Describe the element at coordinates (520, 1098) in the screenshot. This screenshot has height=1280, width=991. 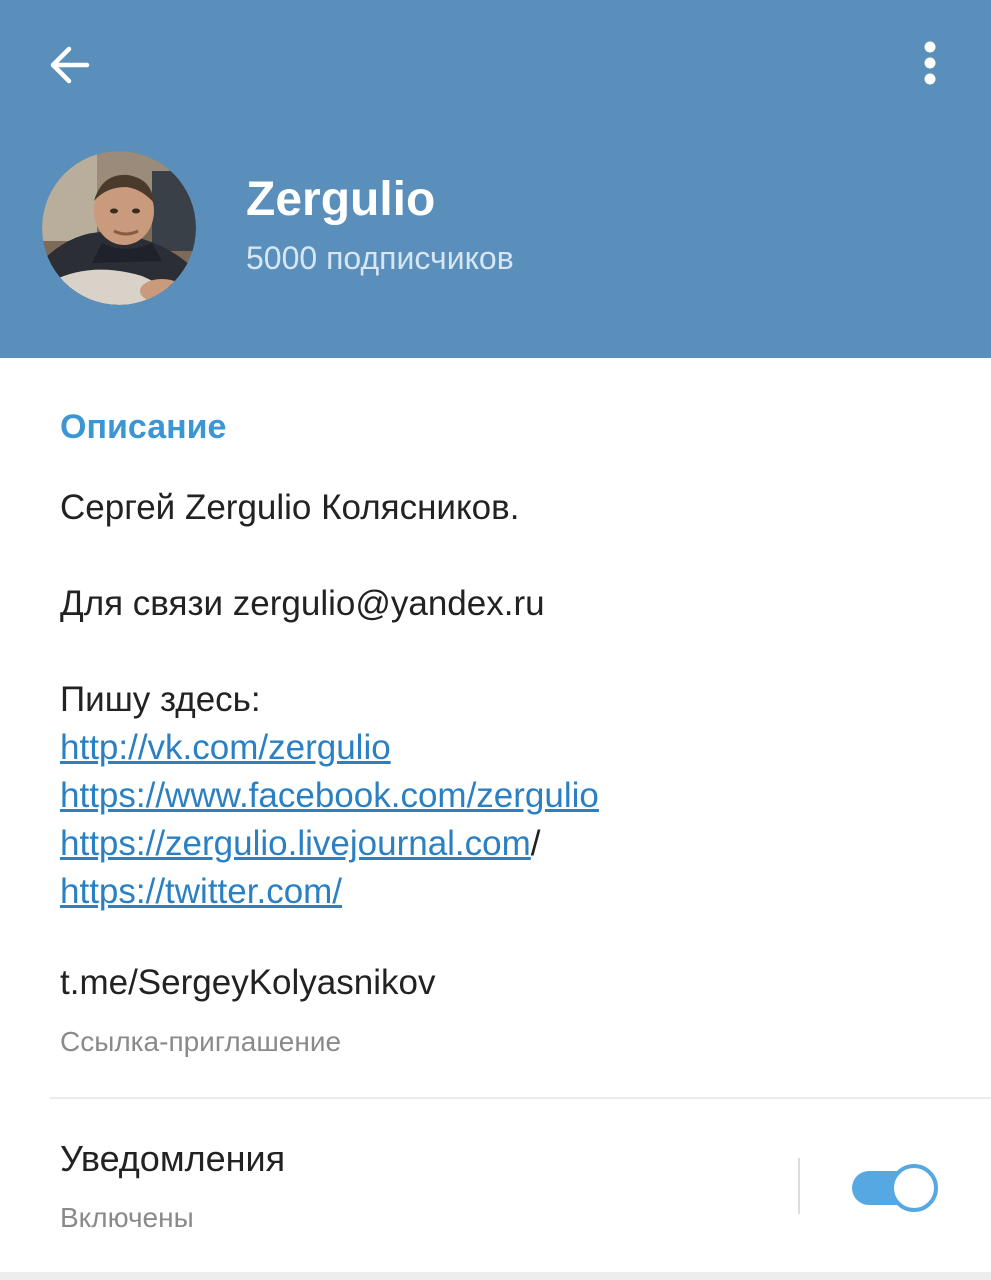
I see `divider` at that location.